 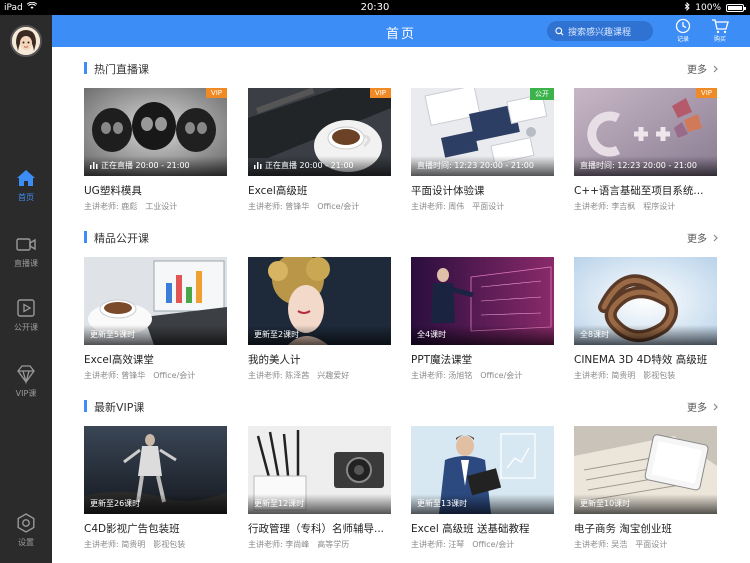 What do you see at coordinates (279, 375) in the screenshot?
I see `course-teacher: 主讲老师: 陈泽茜` at bounding box center [279, 375].